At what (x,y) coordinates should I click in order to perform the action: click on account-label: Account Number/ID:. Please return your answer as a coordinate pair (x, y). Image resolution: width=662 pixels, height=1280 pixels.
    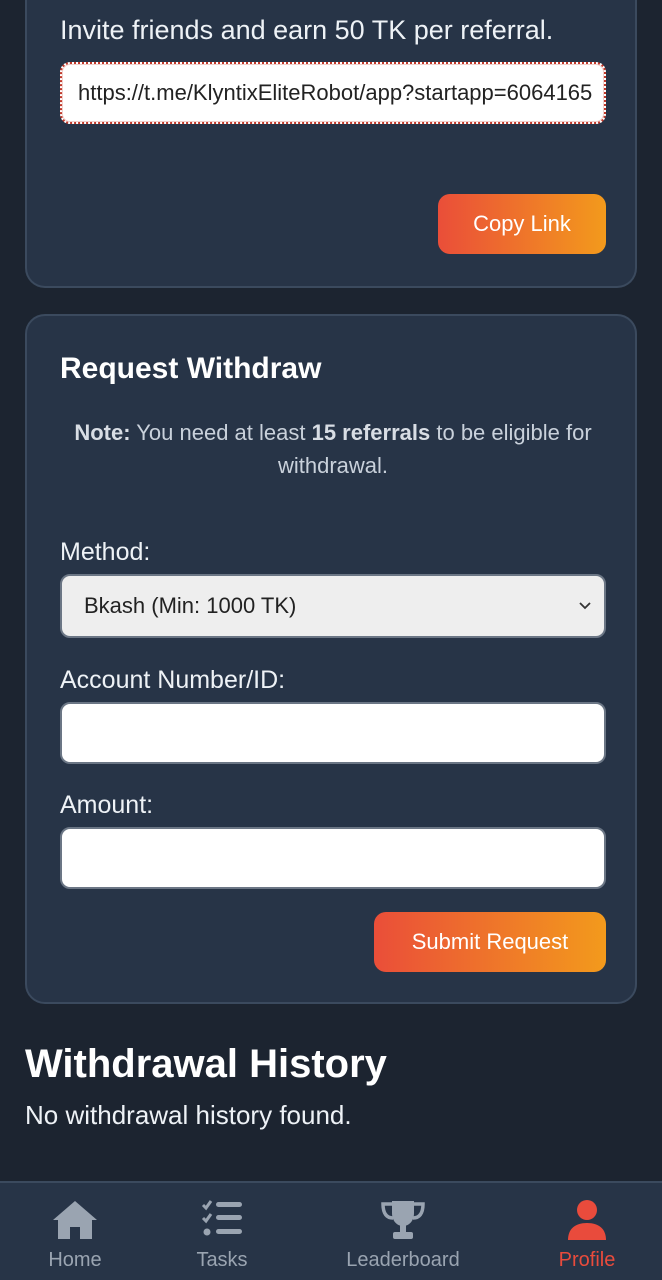
    Looking at the image, I should click on (173, 680).